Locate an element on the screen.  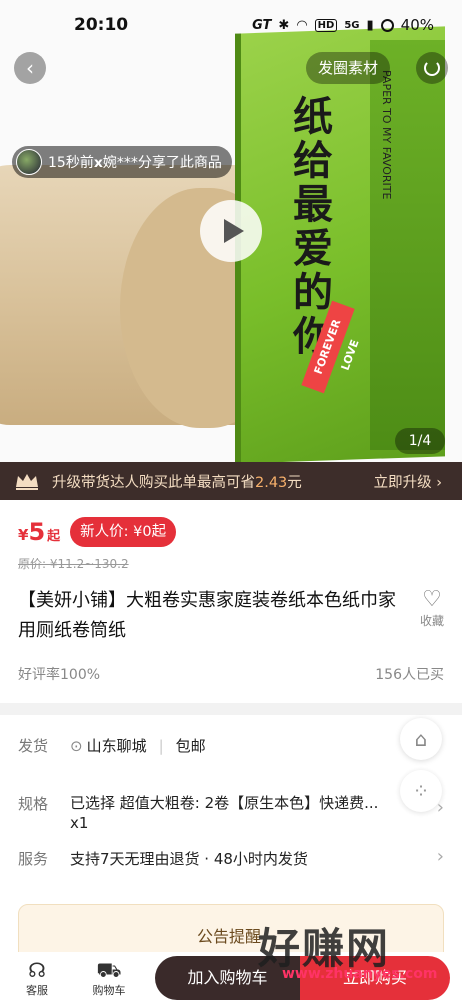
wifi-icon: ◠ is located at coordinates (302, 25).